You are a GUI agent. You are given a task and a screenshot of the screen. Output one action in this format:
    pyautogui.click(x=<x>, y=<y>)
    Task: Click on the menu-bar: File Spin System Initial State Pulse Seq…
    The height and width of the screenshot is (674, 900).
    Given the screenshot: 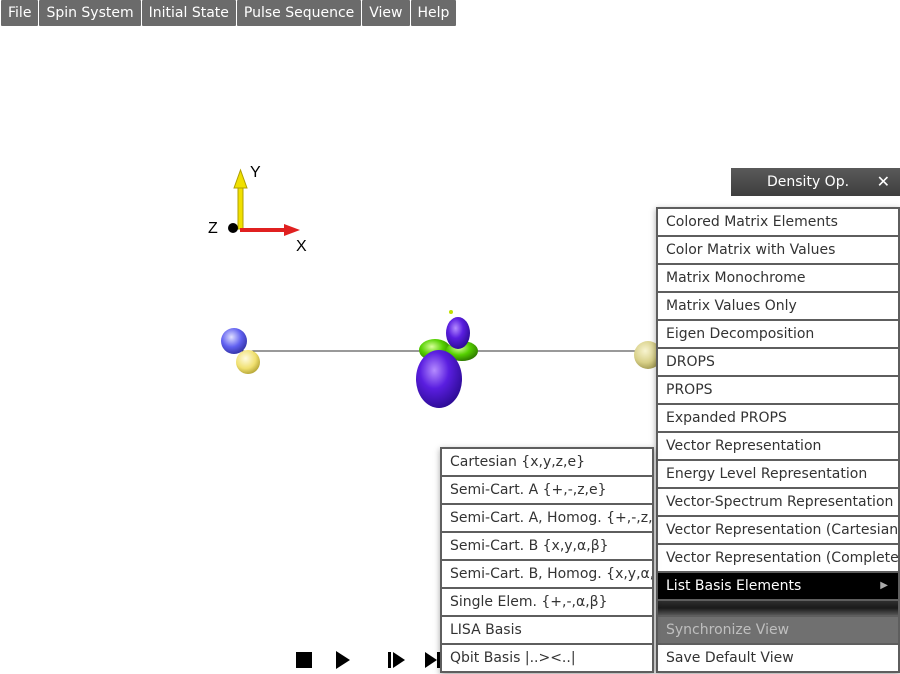 What is the action you would take?
    pyautogui.click(x=228, y=14)
    